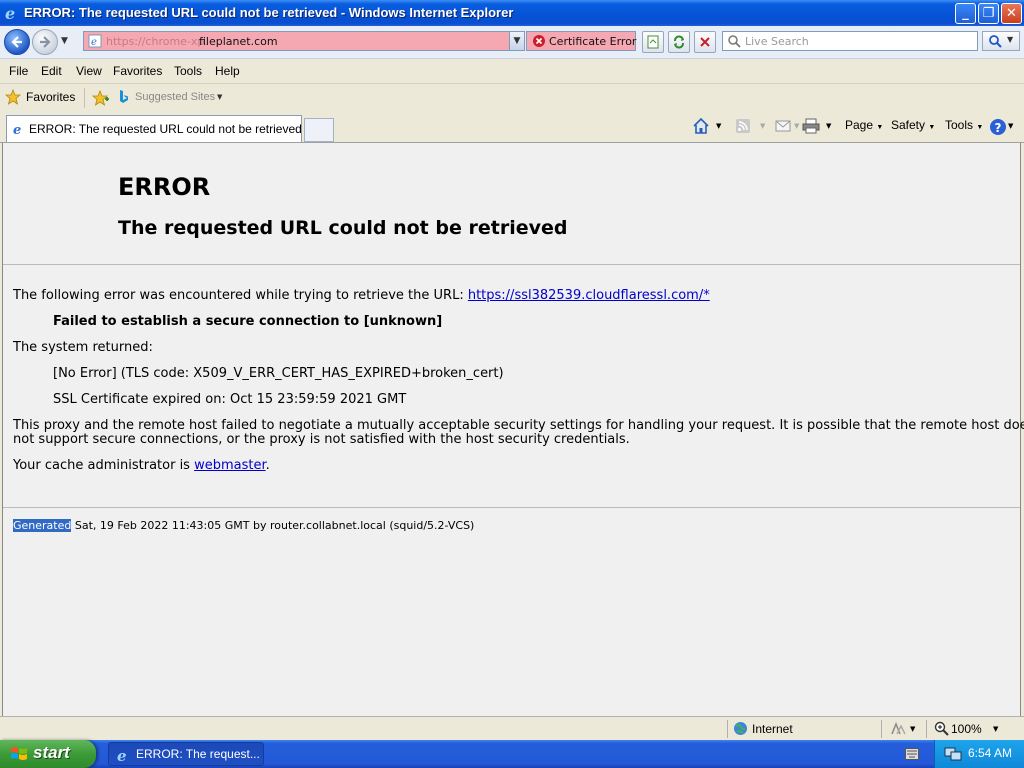 This screenshot has width=1024, height=768. I want to click on help-dropdown-icon: ▼, so click(1010, 126).